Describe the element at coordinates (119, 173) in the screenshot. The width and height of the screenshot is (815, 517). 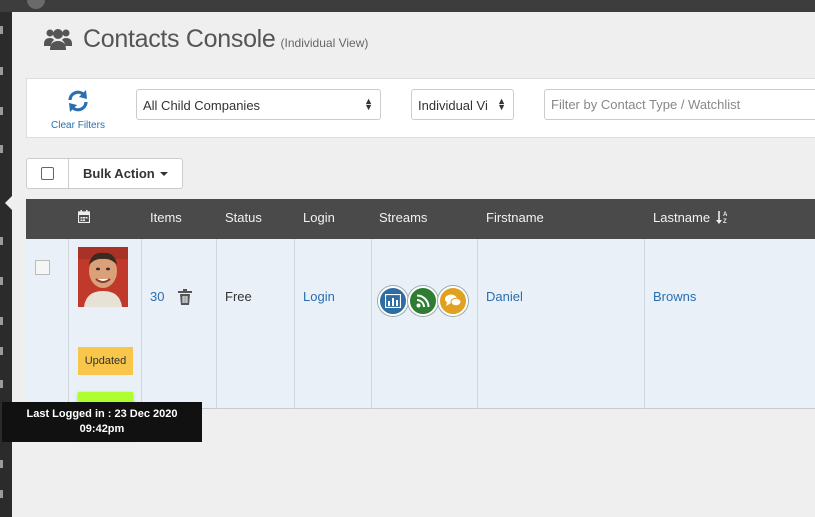
I see `bulk-action-label: Bulk Action` at that location.